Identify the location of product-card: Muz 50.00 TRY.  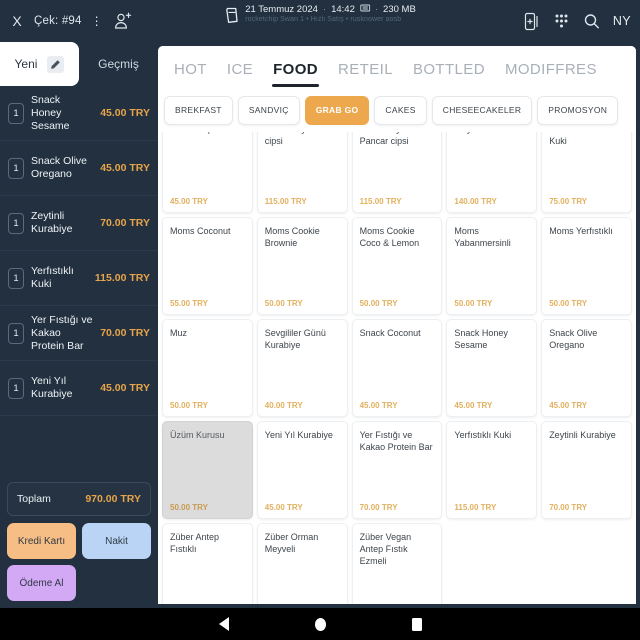
(207, 368).